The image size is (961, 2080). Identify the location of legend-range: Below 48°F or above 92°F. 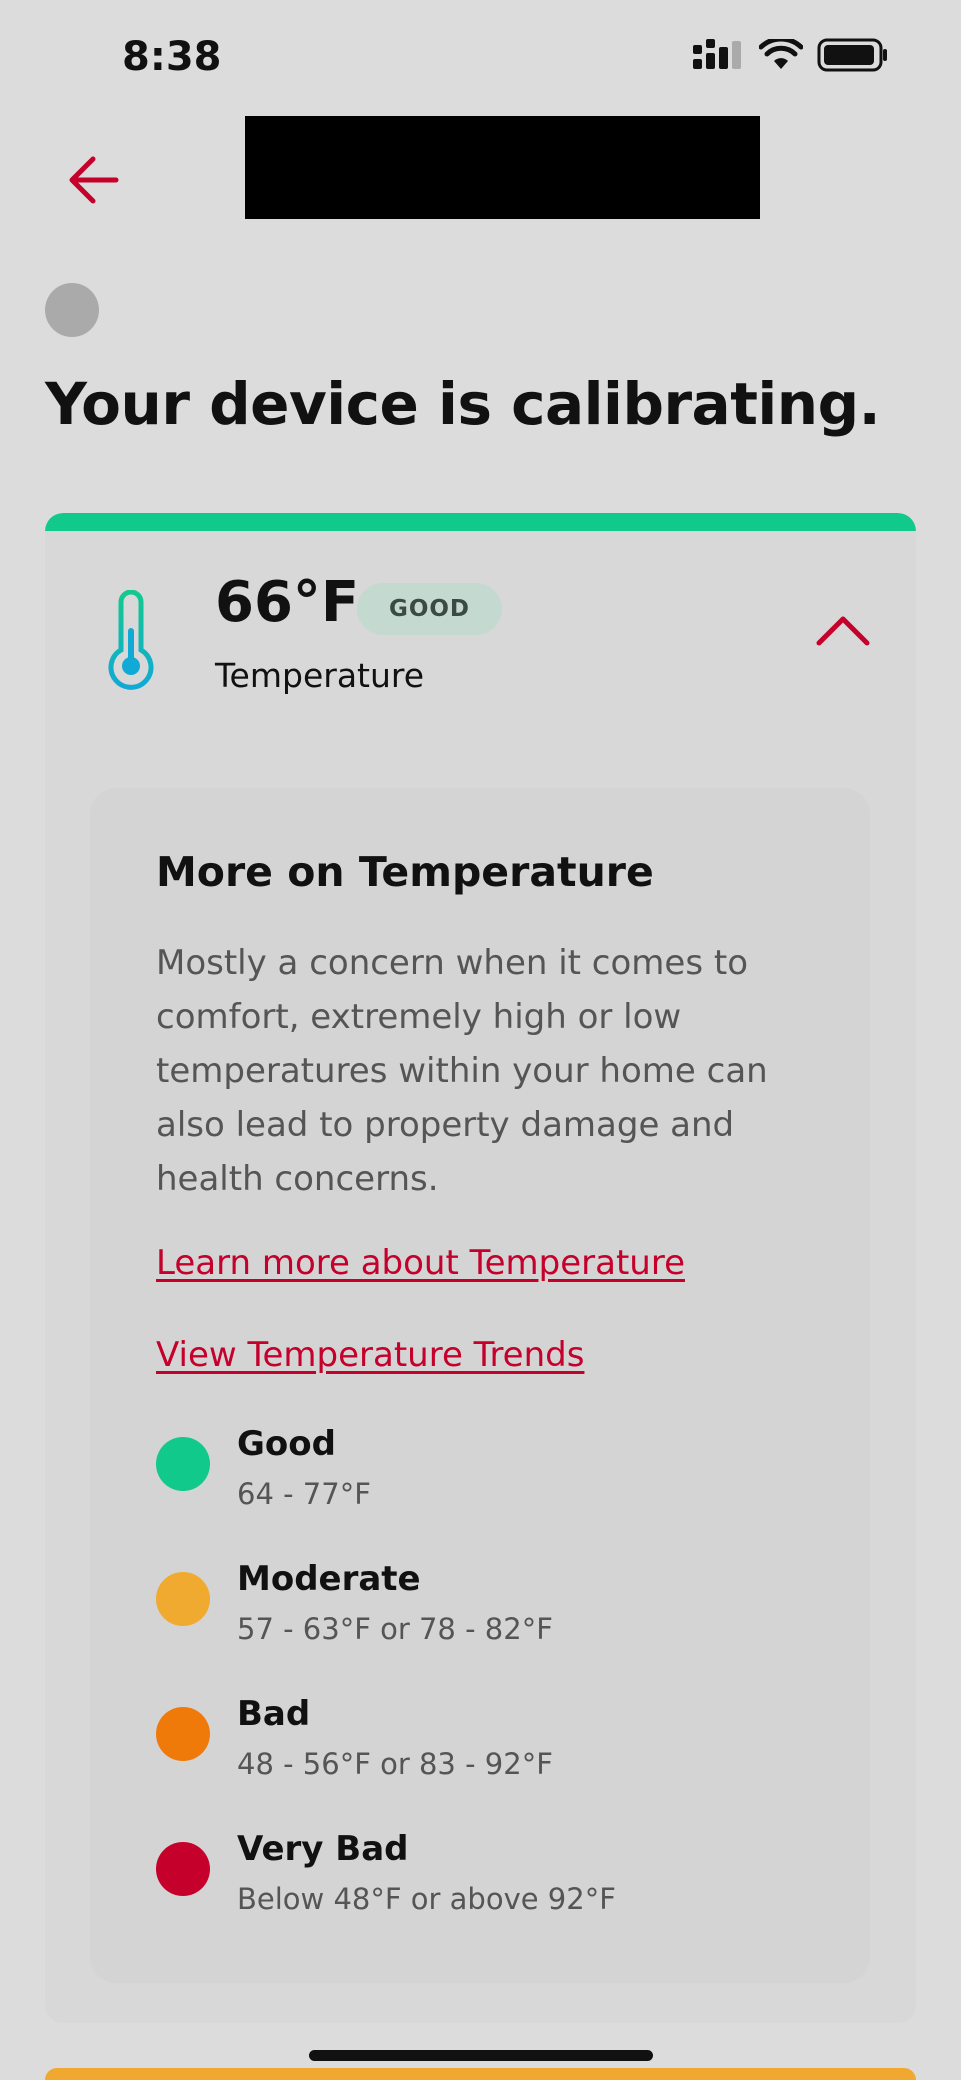
(426, 1899).